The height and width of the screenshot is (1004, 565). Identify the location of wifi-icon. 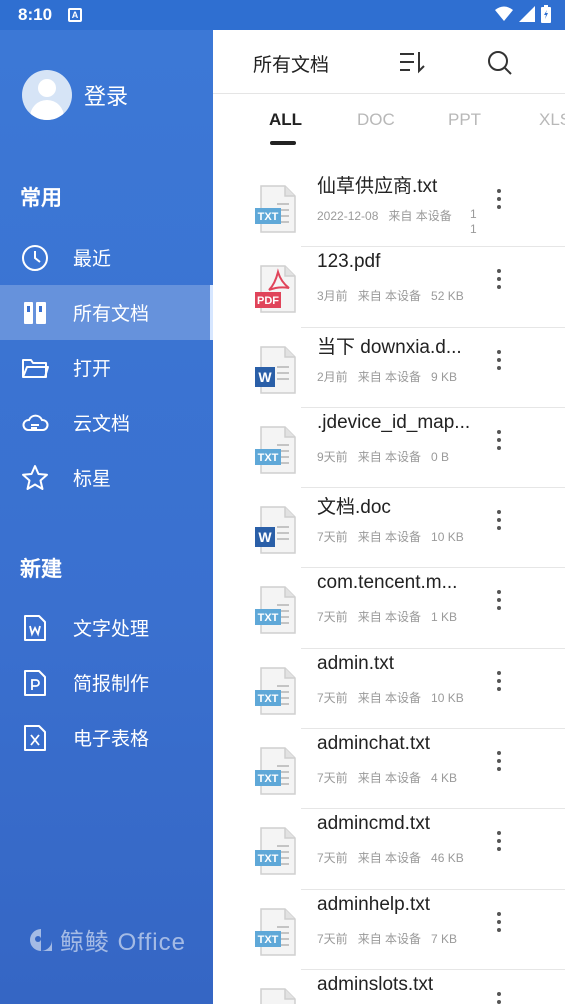
(504, 13).